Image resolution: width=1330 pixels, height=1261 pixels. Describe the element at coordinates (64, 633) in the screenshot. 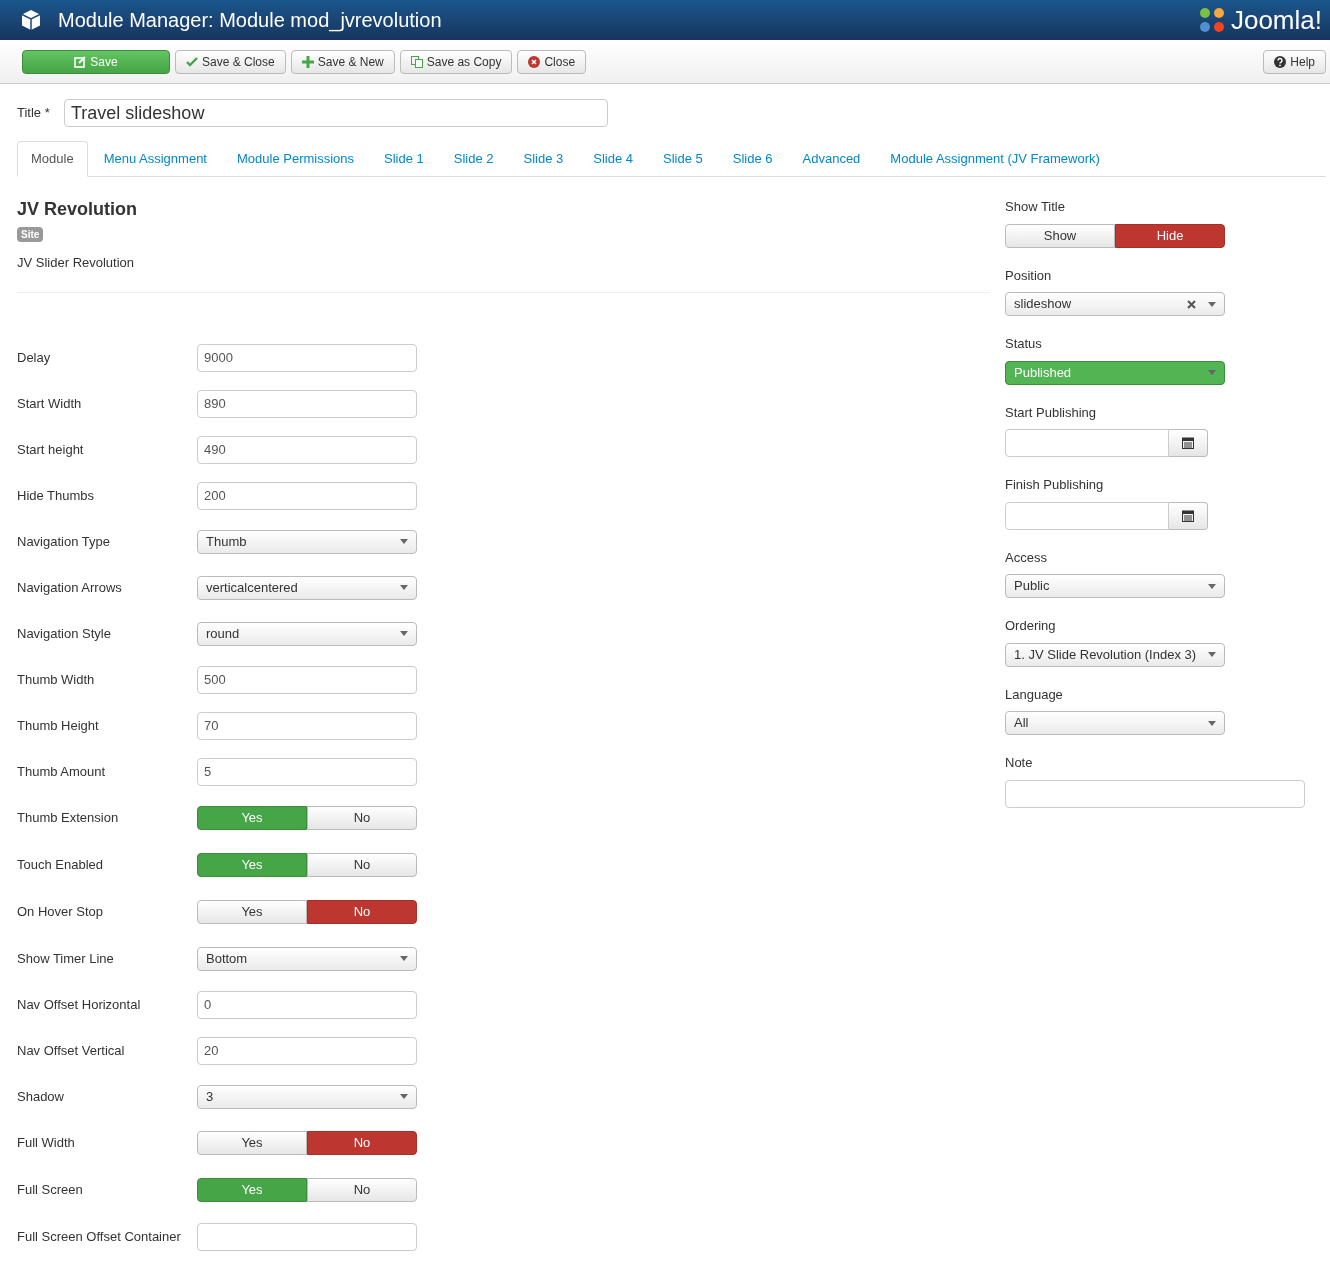

I see `field-label: Navigation Style` at that location.